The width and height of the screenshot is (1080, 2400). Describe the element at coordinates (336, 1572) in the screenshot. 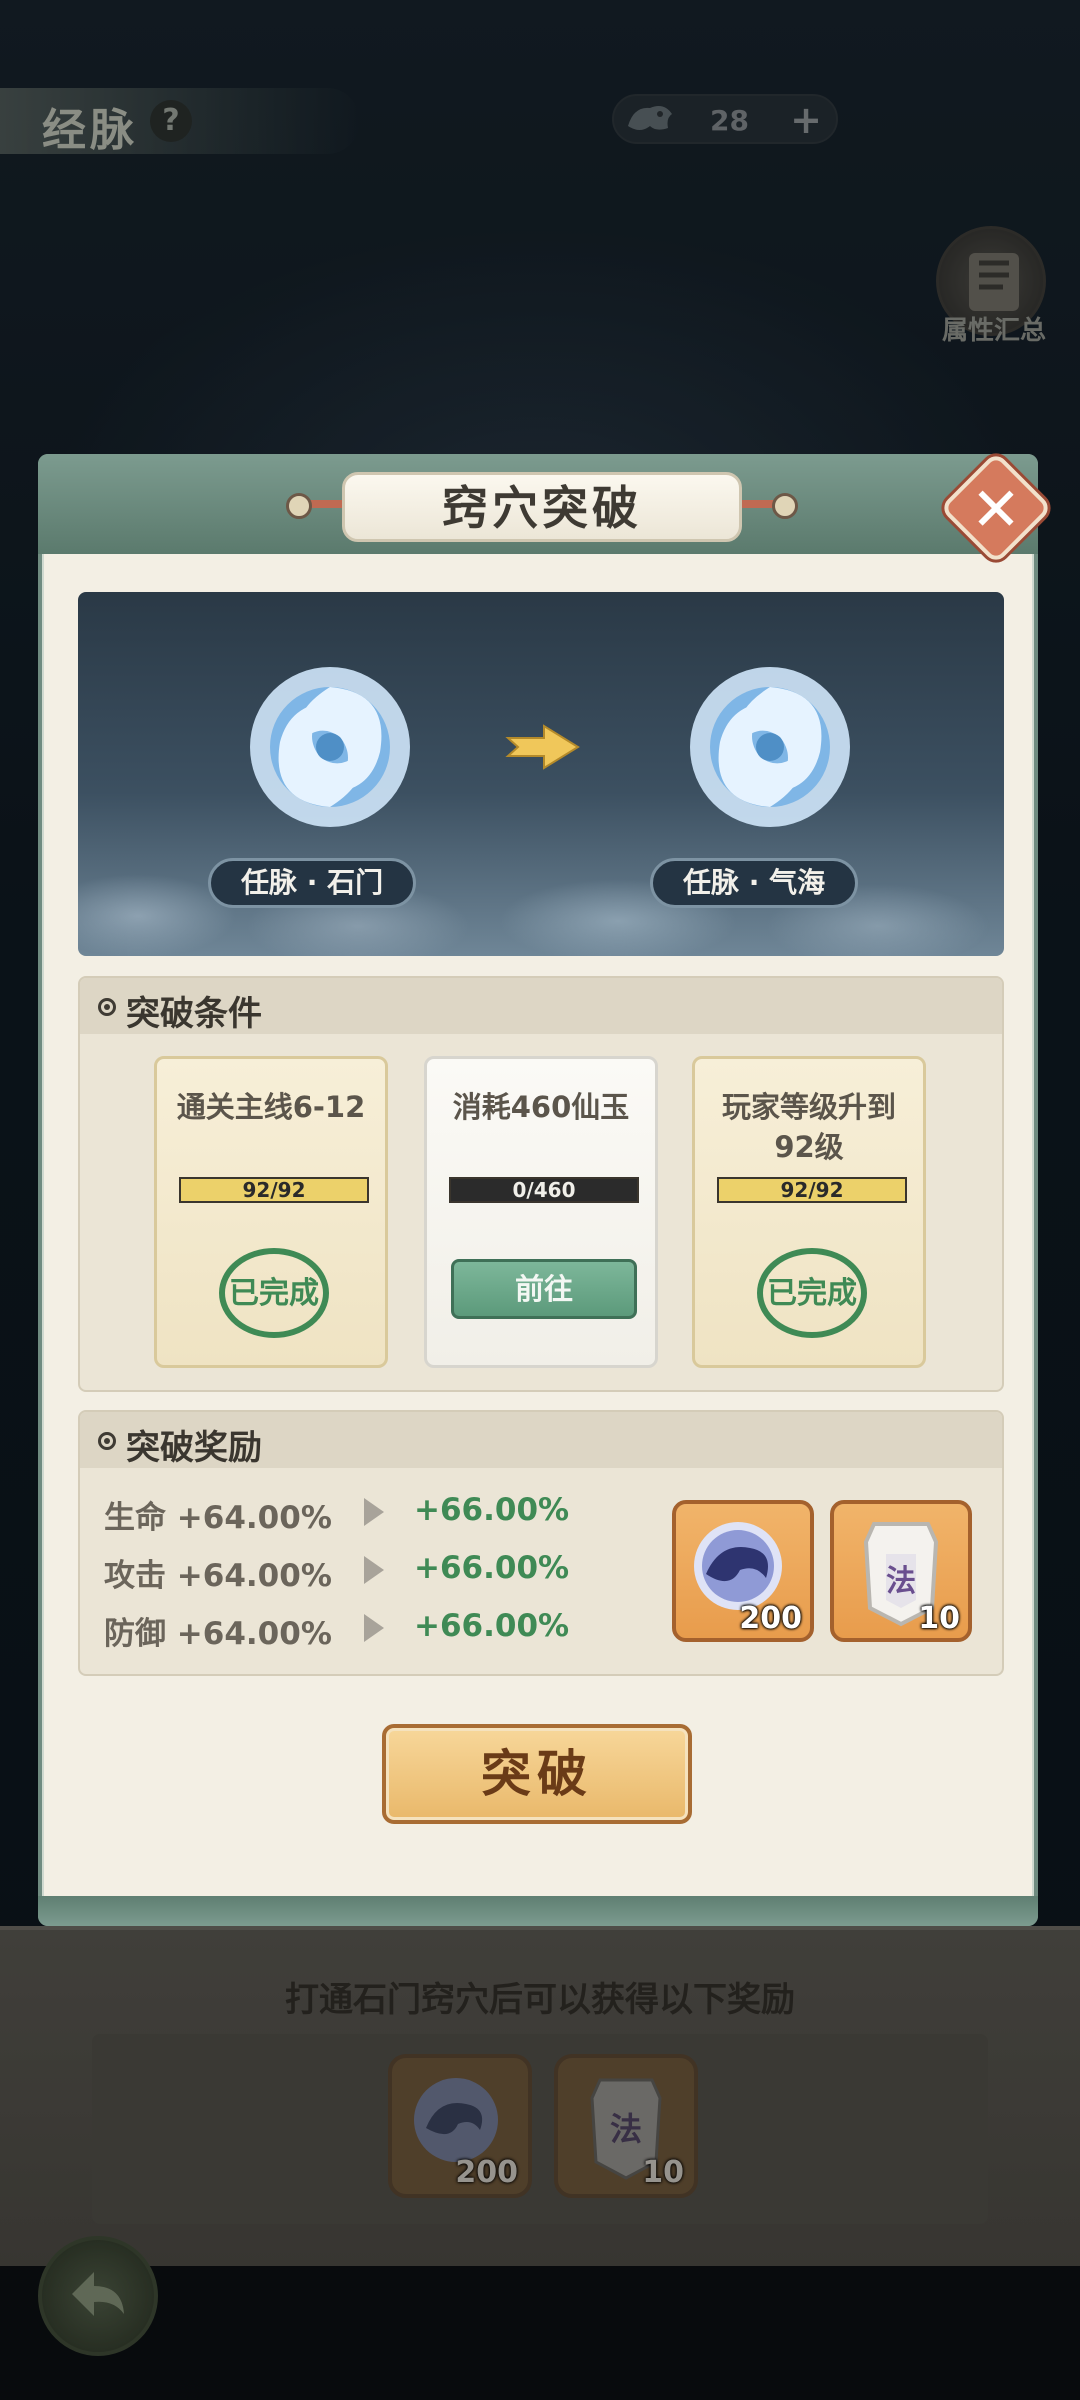

I see `stat-row-atk: 攻击 +64.00% +66.00%` at that location.